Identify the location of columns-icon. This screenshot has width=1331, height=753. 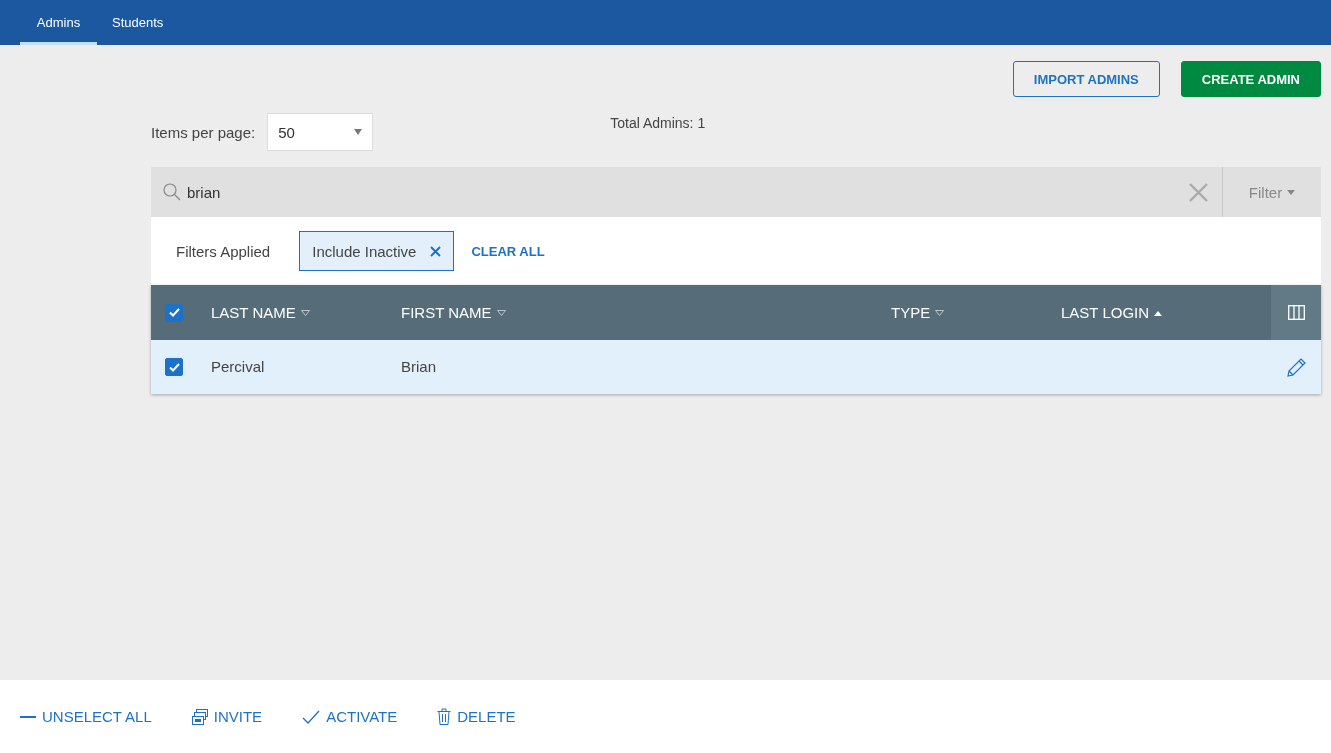
(1296, 312).